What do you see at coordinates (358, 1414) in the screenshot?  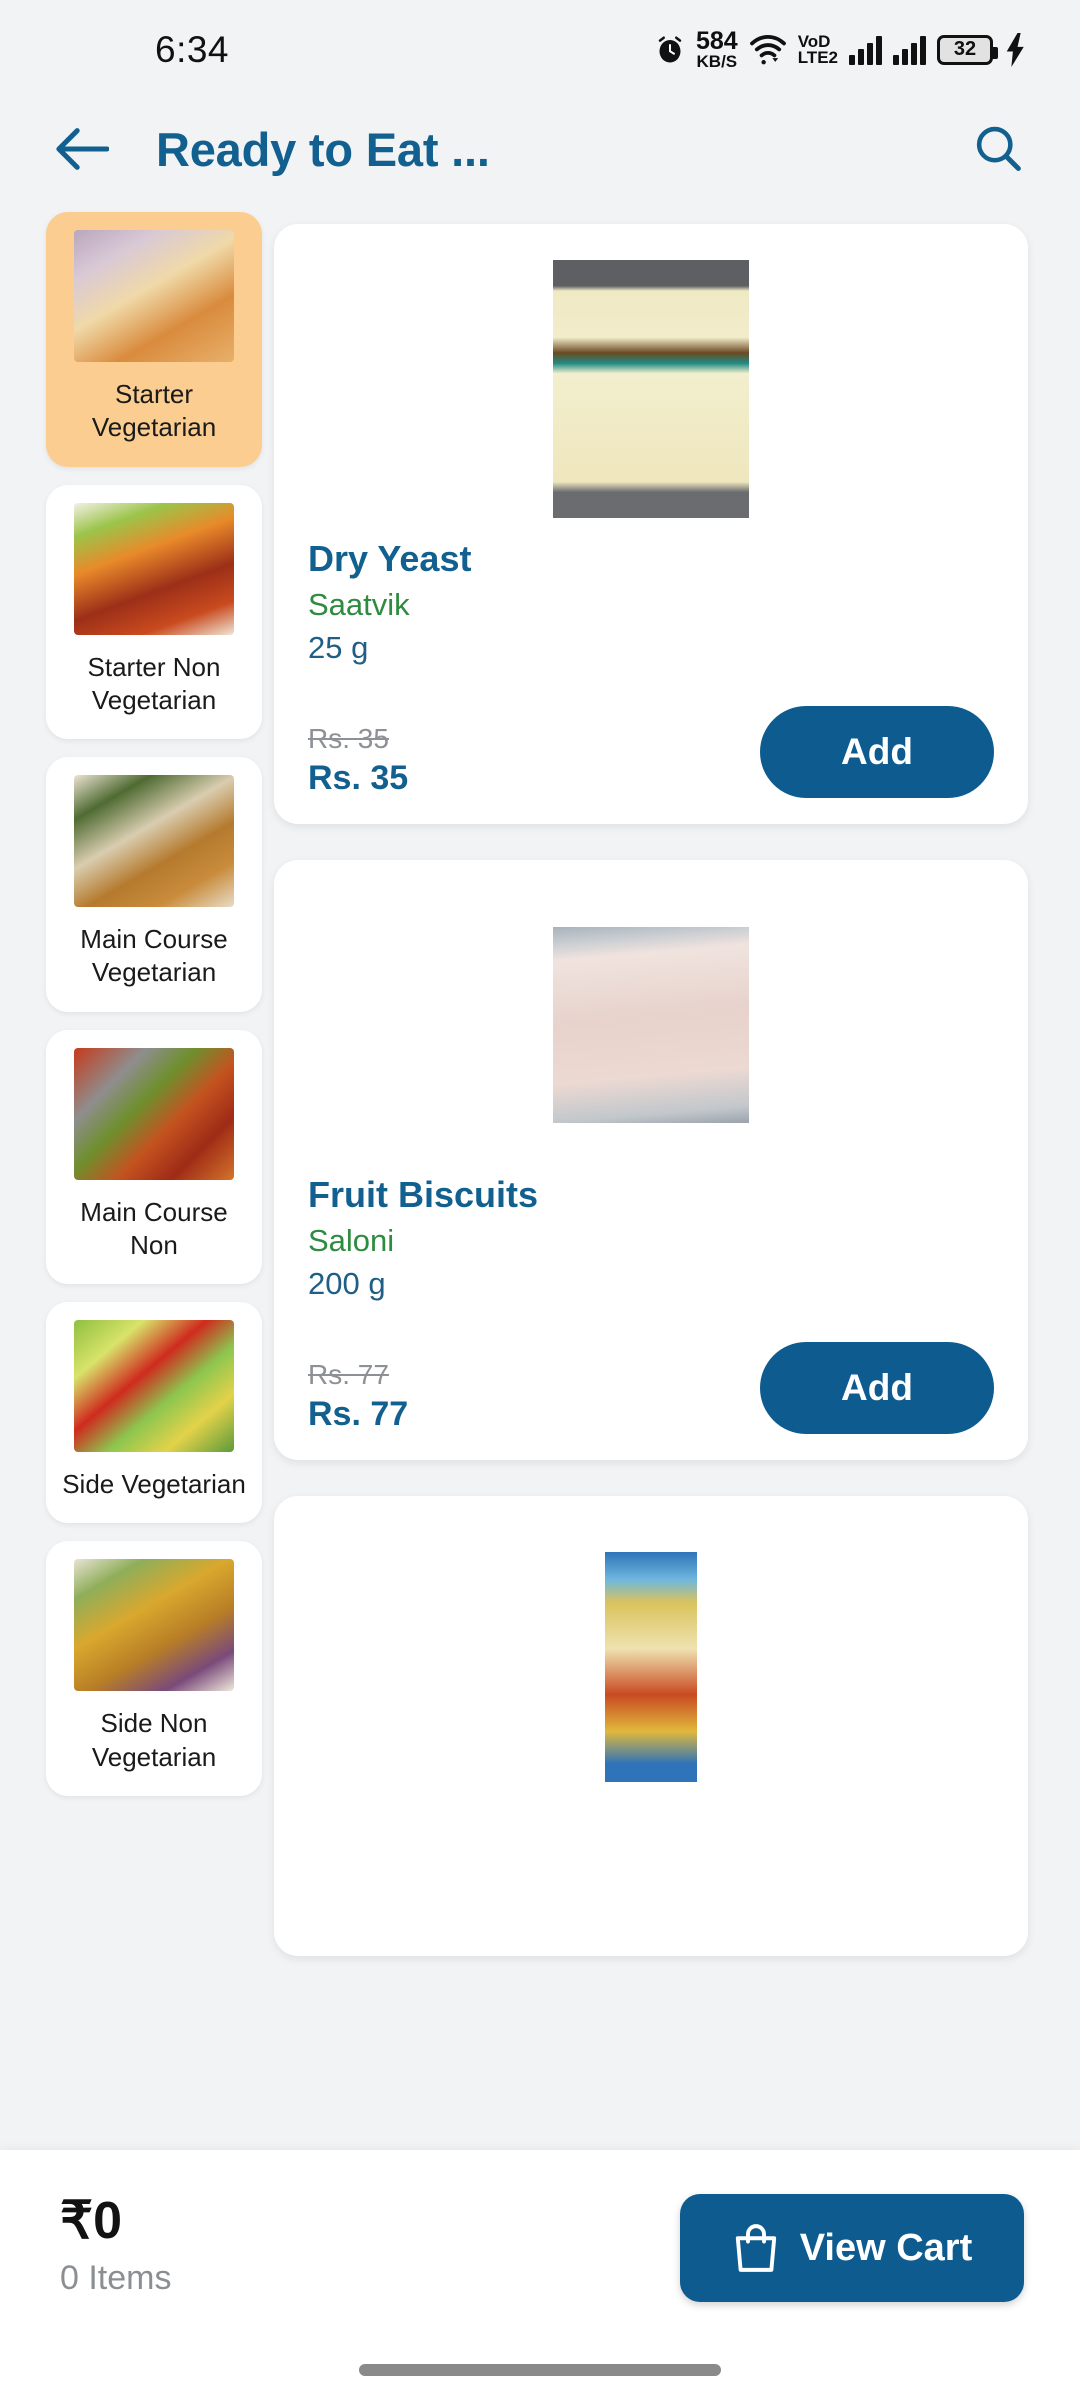 I see `product-price: Rs. 77` at bounding box center [358, 1414].